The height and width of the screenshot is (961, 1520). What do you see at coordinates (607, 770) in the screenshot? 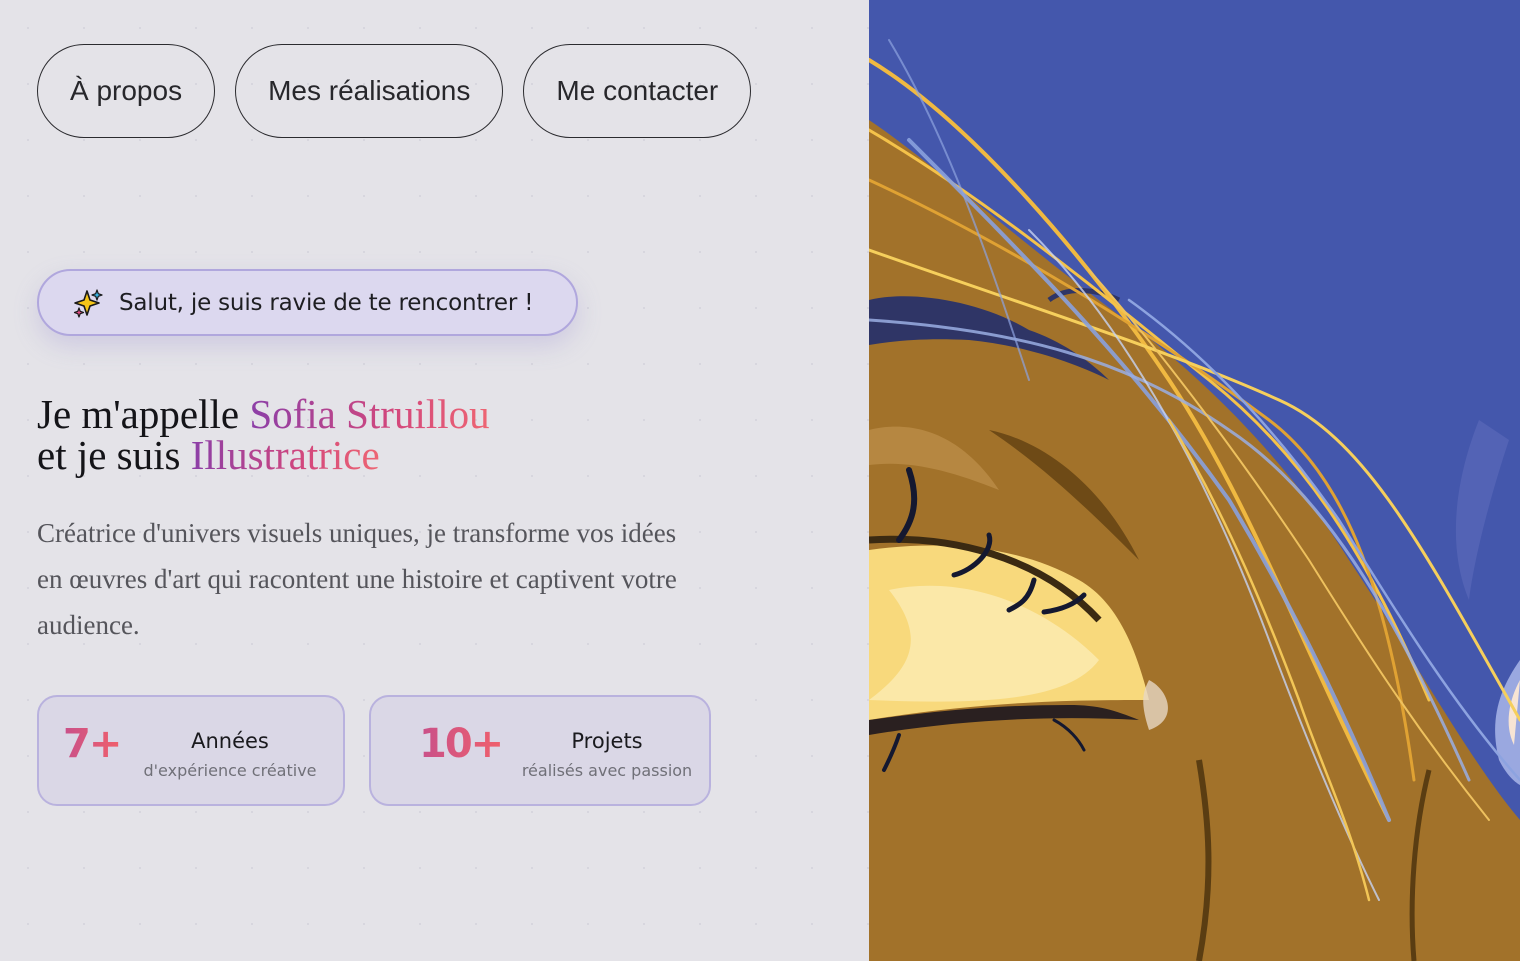
I see `stat-sublabel: réalisés avec passion` at bounding box center [607, 770].